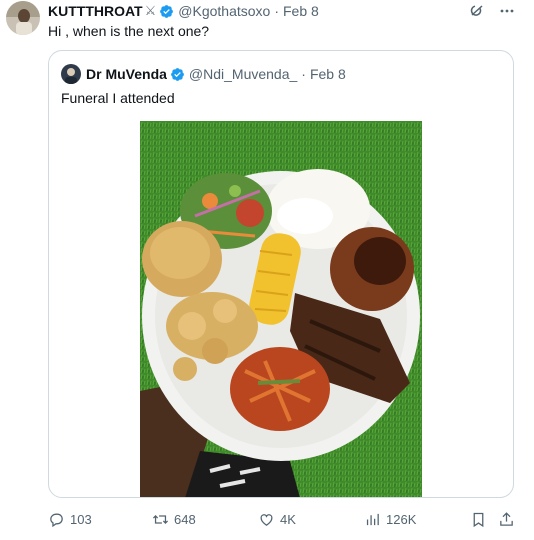 The height and width of the screenshot is (540, 534). Describe the element at coordinates (477, 11) in the screenshot. I see `grok-icon` at that location.